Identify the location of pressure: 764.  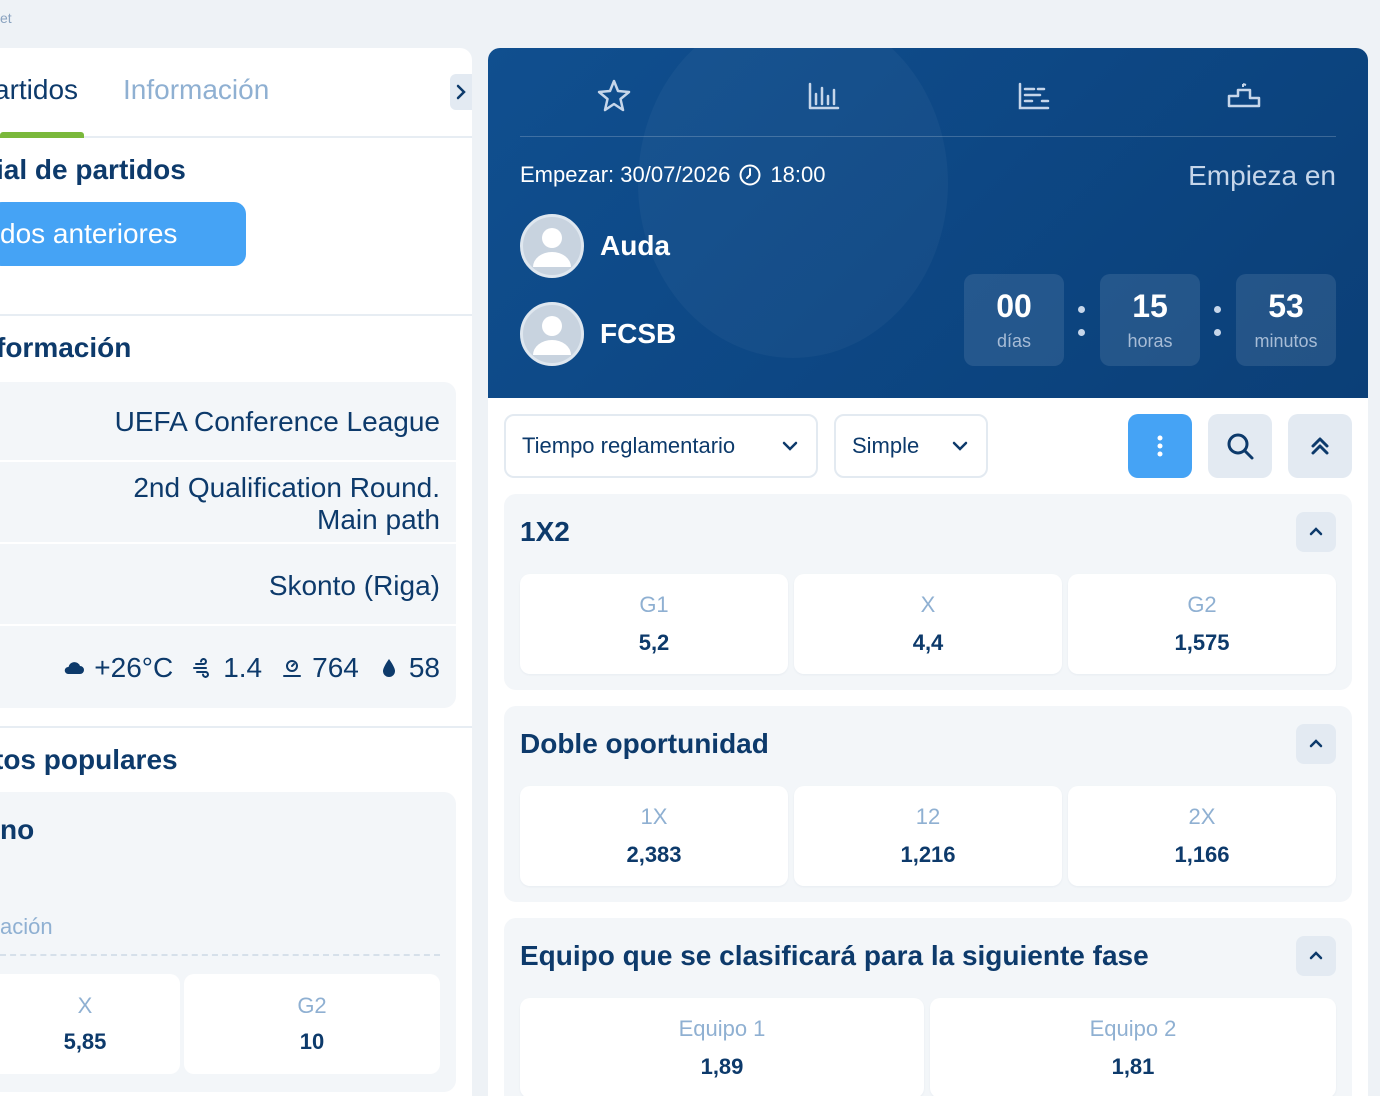
(335, 667).